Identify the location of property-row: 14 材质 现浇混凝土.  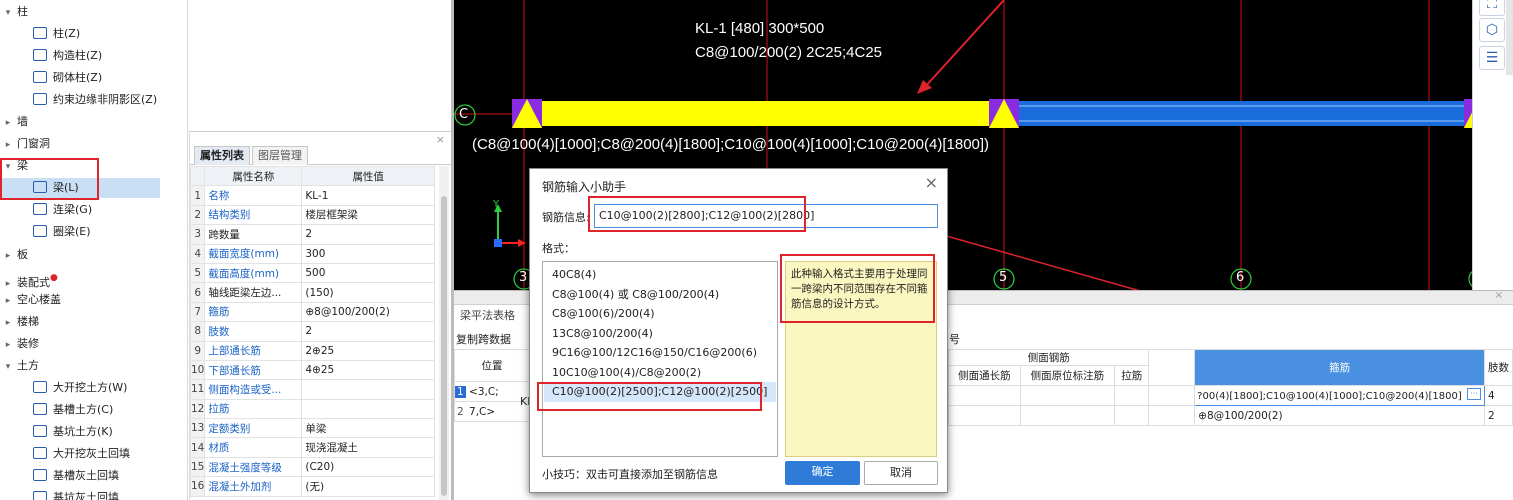
(312, 447).